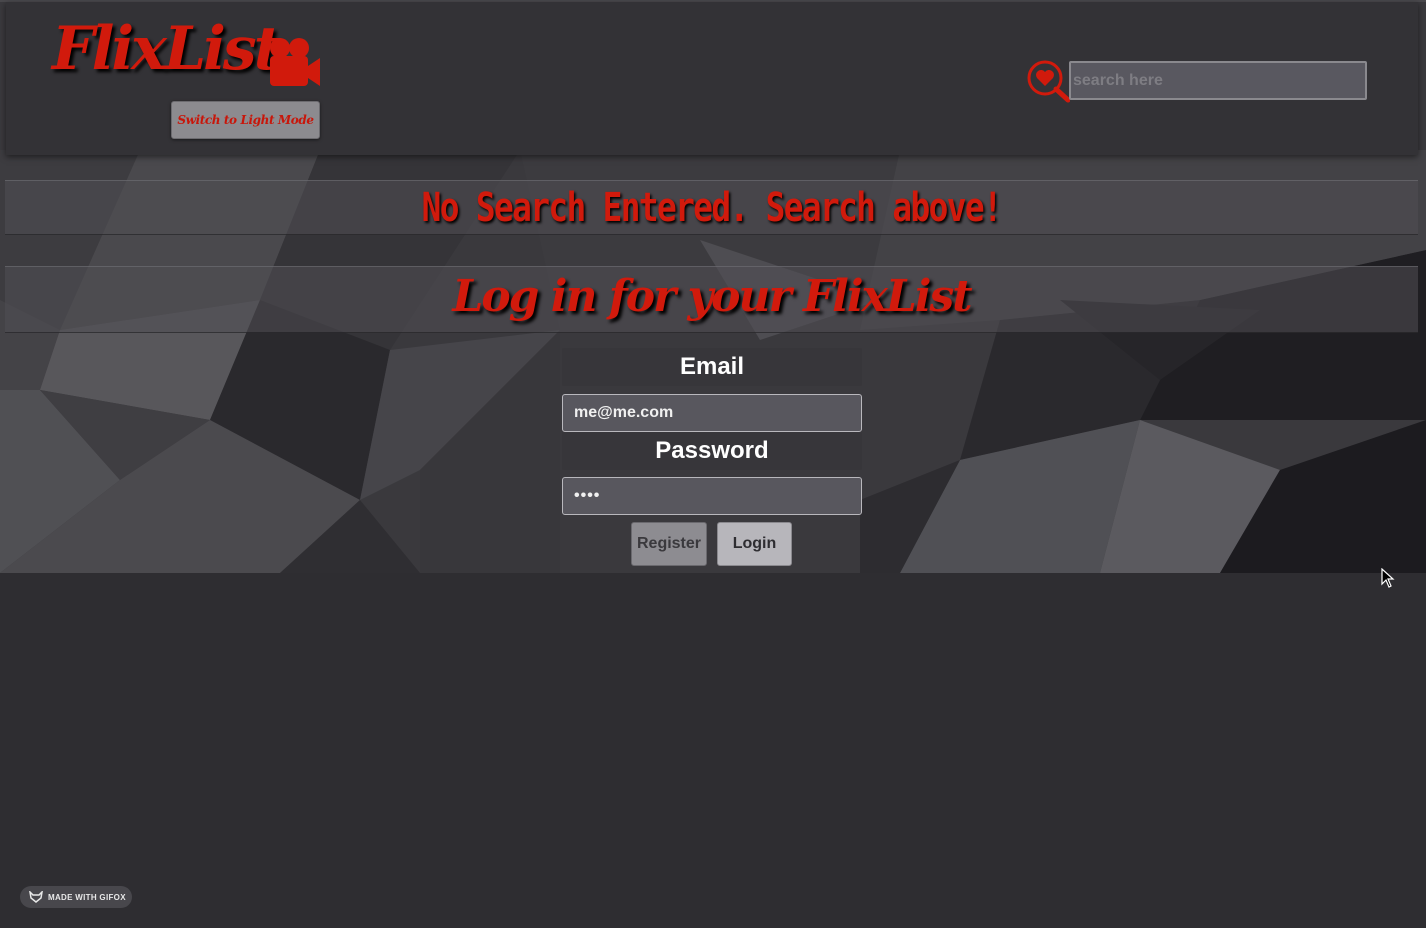 This screenshot has height=928, width=1426. Describe the element at coordinates (1218, 80) in the screenshot. I see `search-input` at that location.